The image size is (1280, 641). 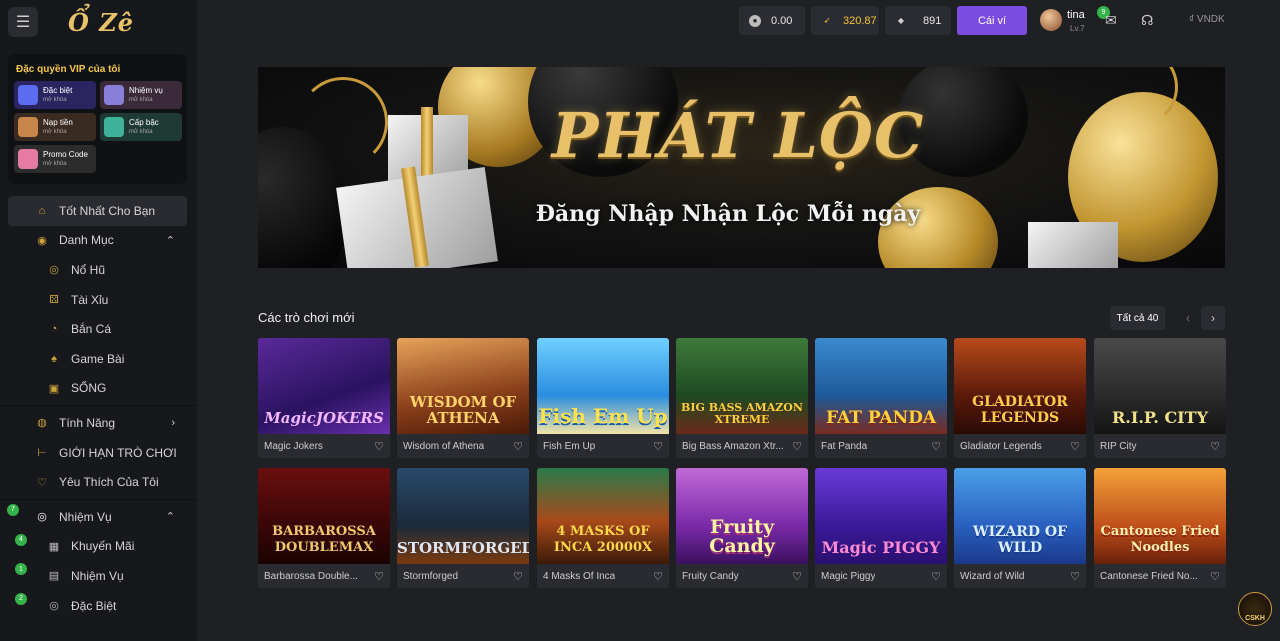 I want to click on nav-label: Khuyến Mãi, so click(x=103, y=546).